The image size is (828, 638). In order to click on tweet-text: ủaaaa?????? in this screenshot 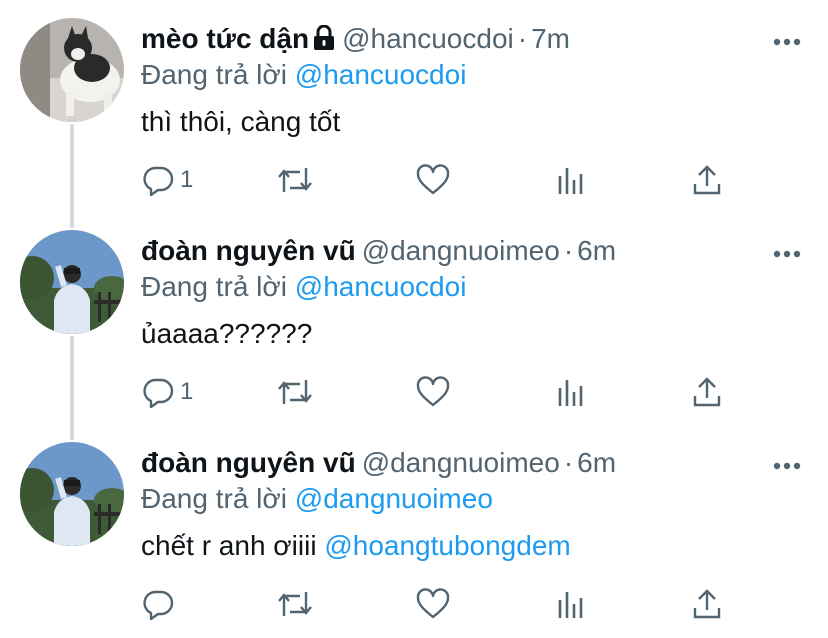, I will do `click(226, 334)`.